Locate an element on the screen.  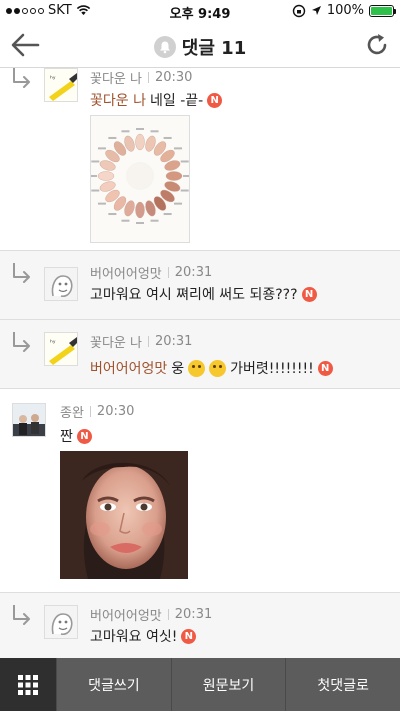
first-comment-button: 첫댓글로 is located at coordinates (342, 684).